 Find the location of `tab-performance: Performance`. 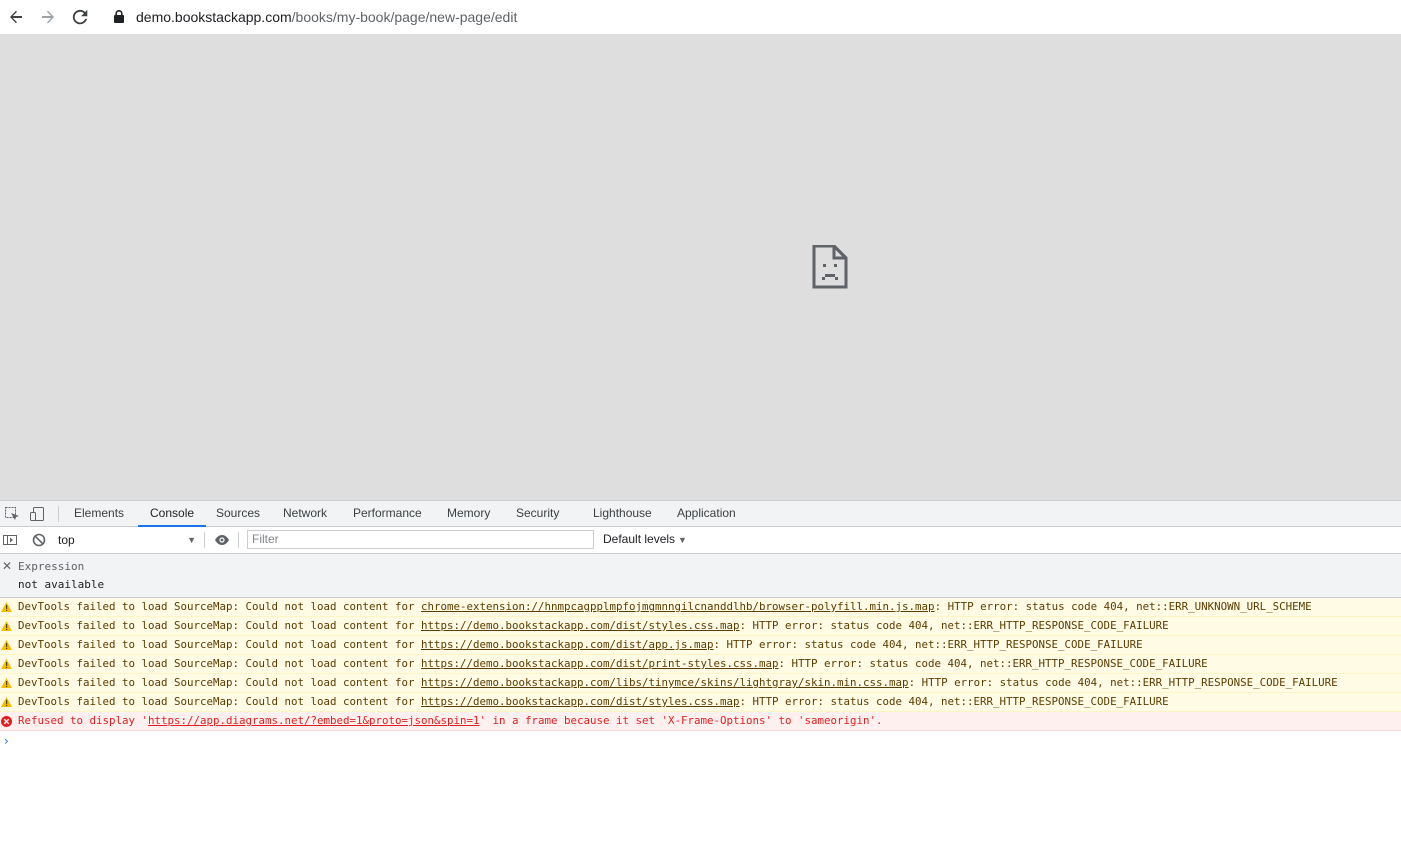

tab-performance: Performance is located at coordinates (387, 513).